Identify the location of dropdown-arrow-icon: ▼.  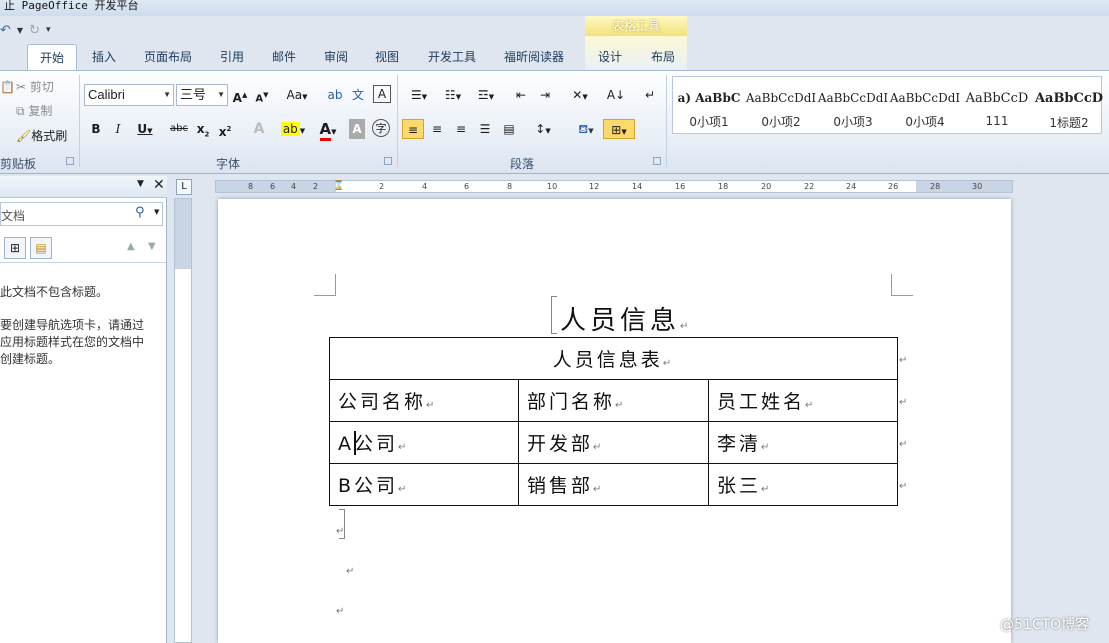
(20, 30).